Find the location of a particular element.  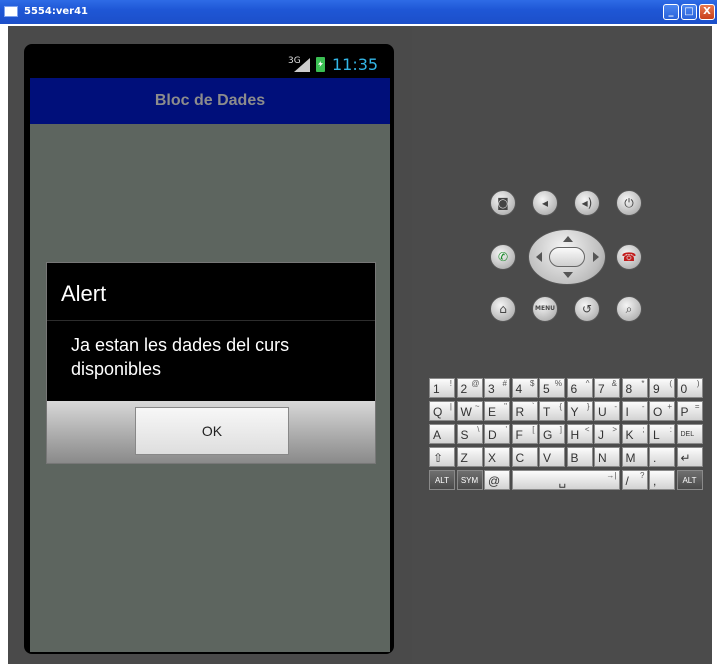

volume-up-icon: ◂) is located at coordinates (587, 203).